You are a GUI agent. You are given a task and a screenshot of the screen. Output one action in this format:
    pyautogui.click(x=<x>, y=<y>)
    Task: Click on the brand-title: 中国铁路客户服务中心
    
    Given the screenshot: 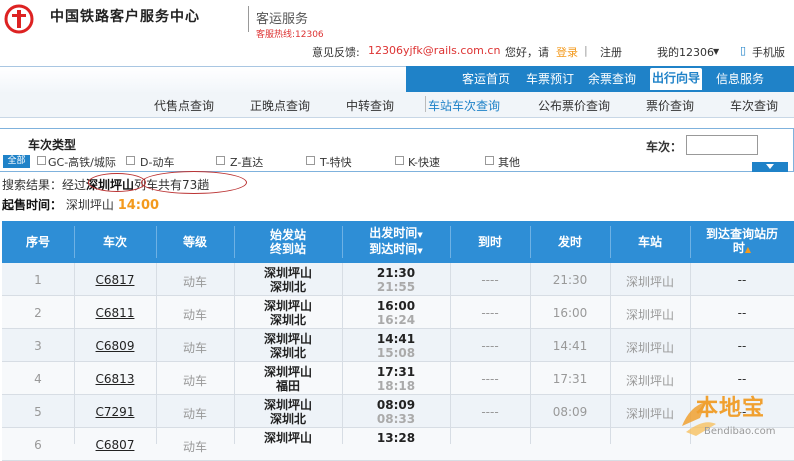 What is the action you would take?
    pyautogui.click(x=125, y=17)
    